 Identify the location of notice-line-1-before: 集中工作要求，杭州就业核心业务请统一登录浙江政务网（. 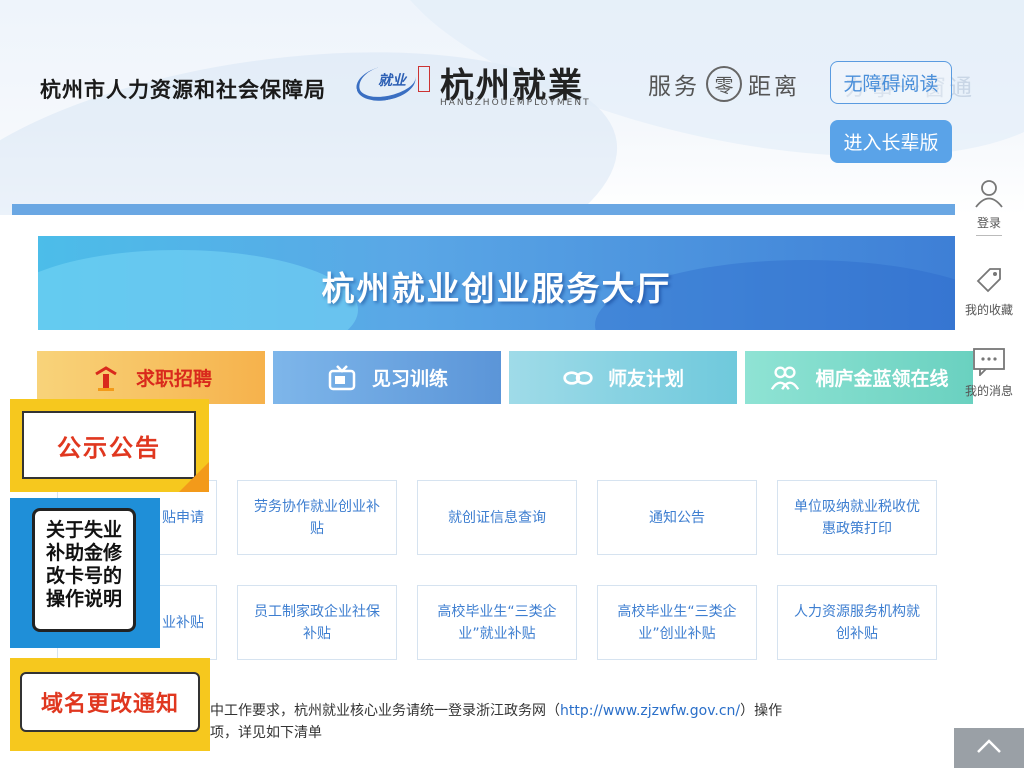
(378, 711).